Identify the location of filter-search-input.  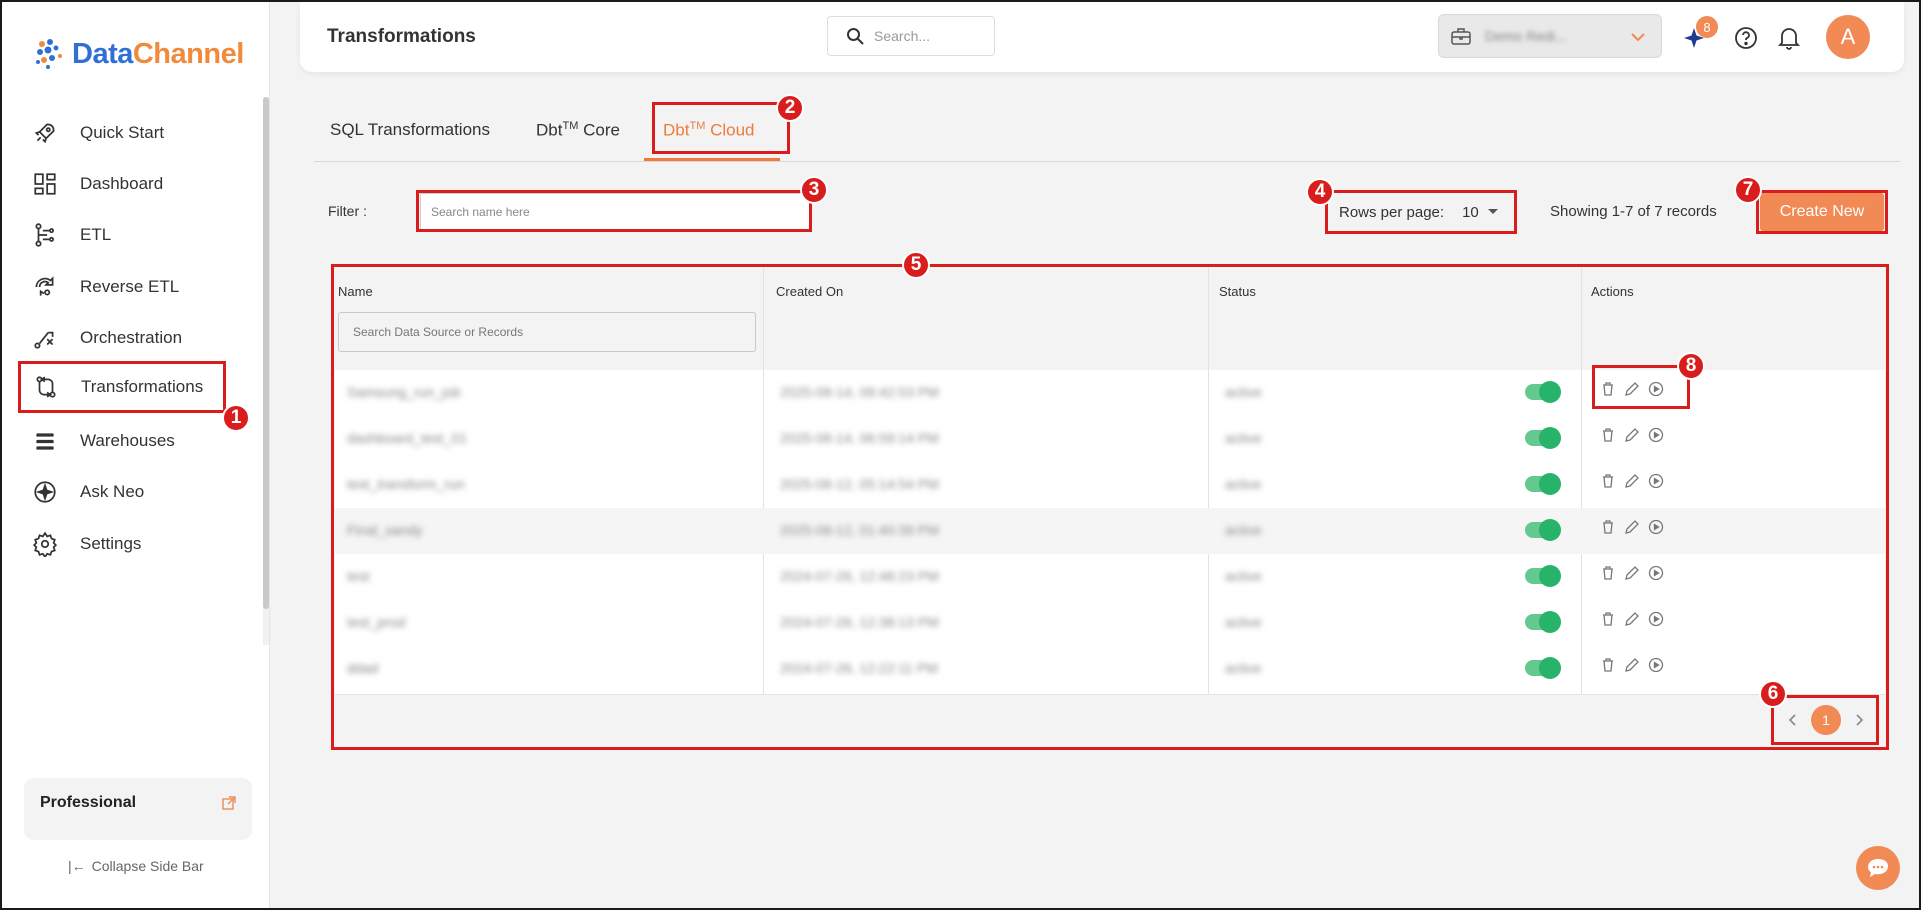
(615, 212).